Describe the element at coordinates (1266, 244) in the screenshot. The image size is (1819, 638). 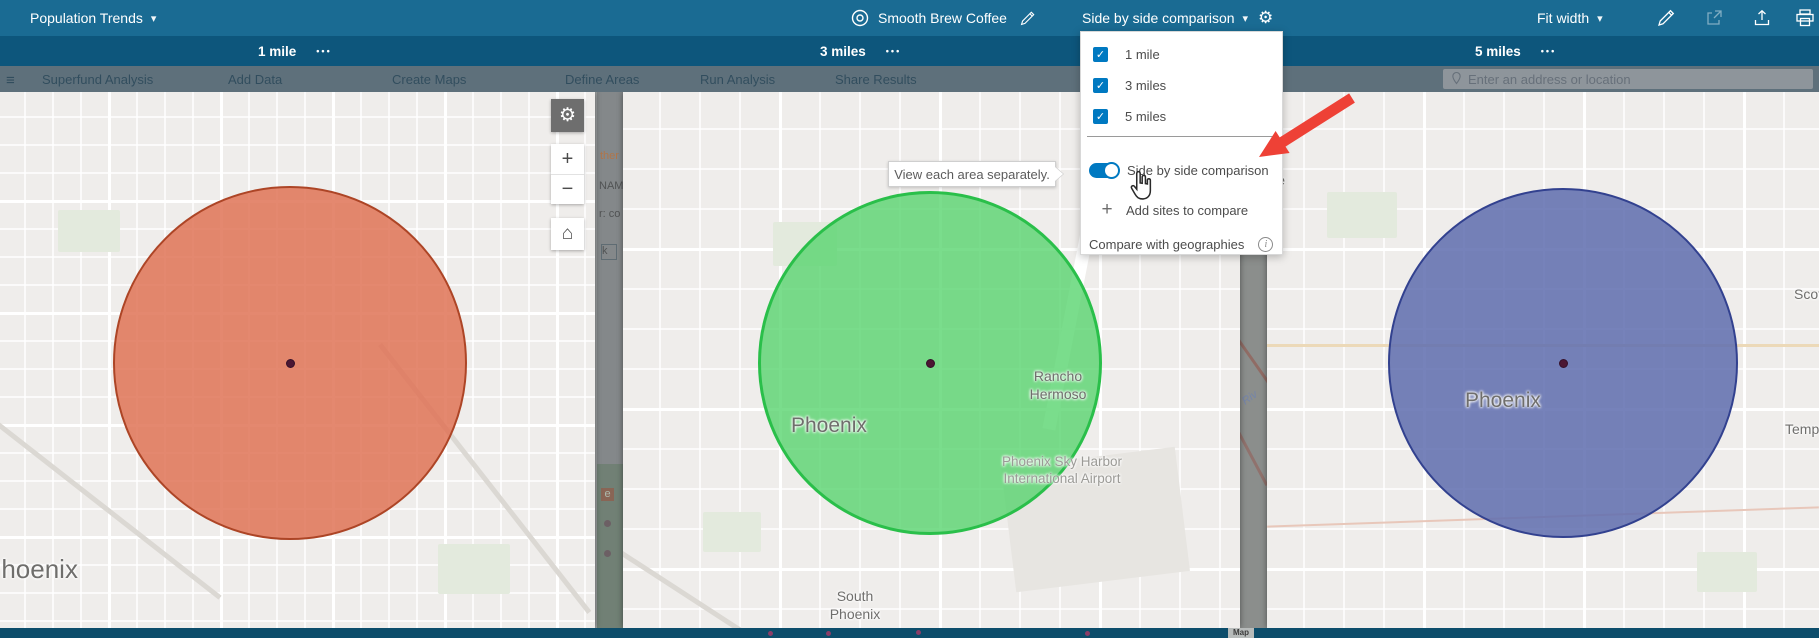
I see `info-icon: i` at that location.